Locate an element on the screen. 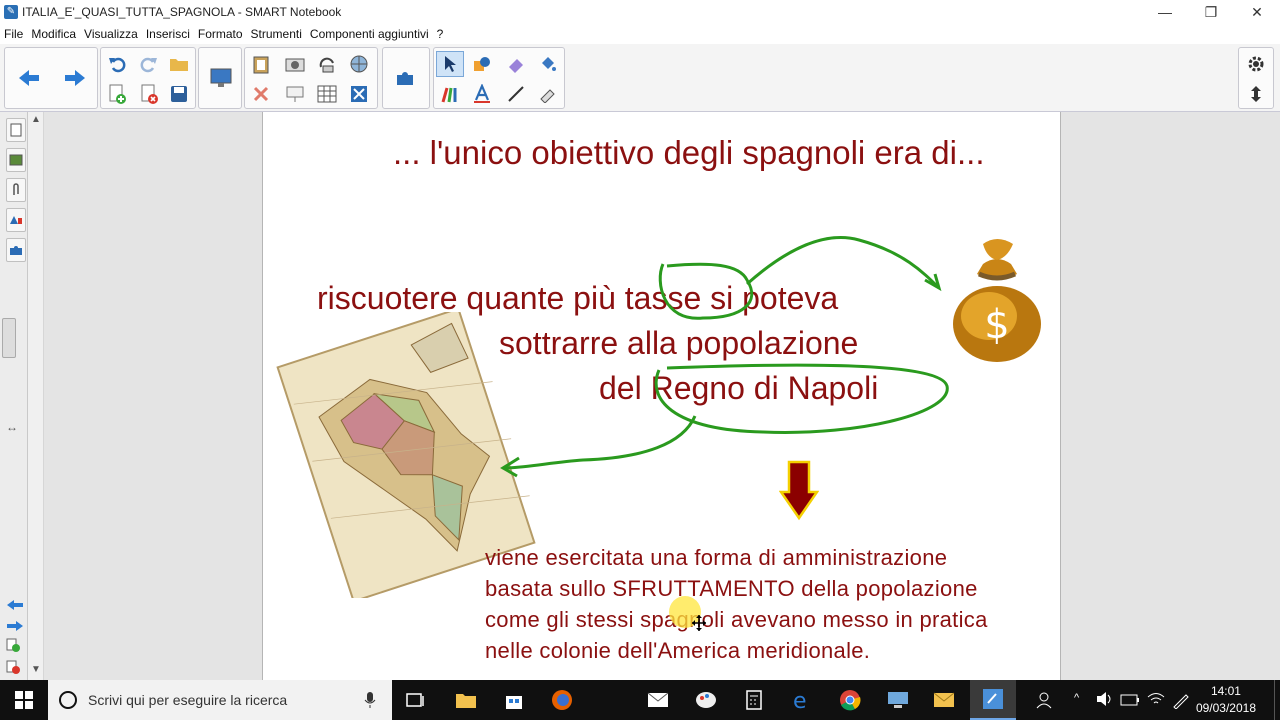  store-button is located at coordinates (514, 700).